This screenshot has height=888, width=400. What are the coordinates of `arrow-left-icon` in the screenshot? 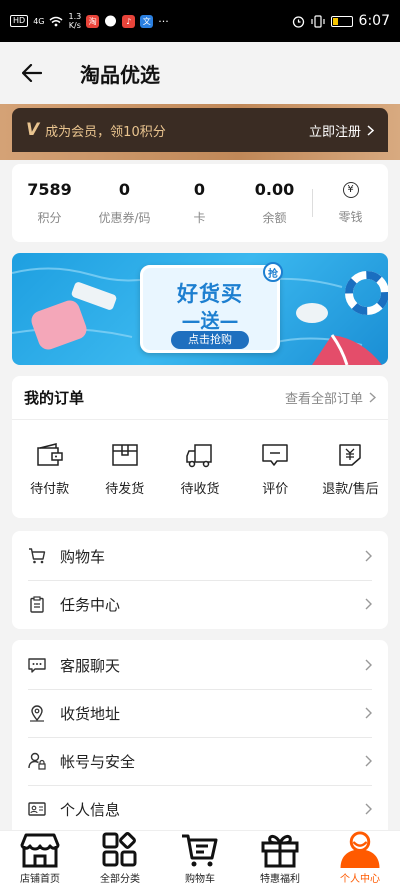 It's located at (32, 73).